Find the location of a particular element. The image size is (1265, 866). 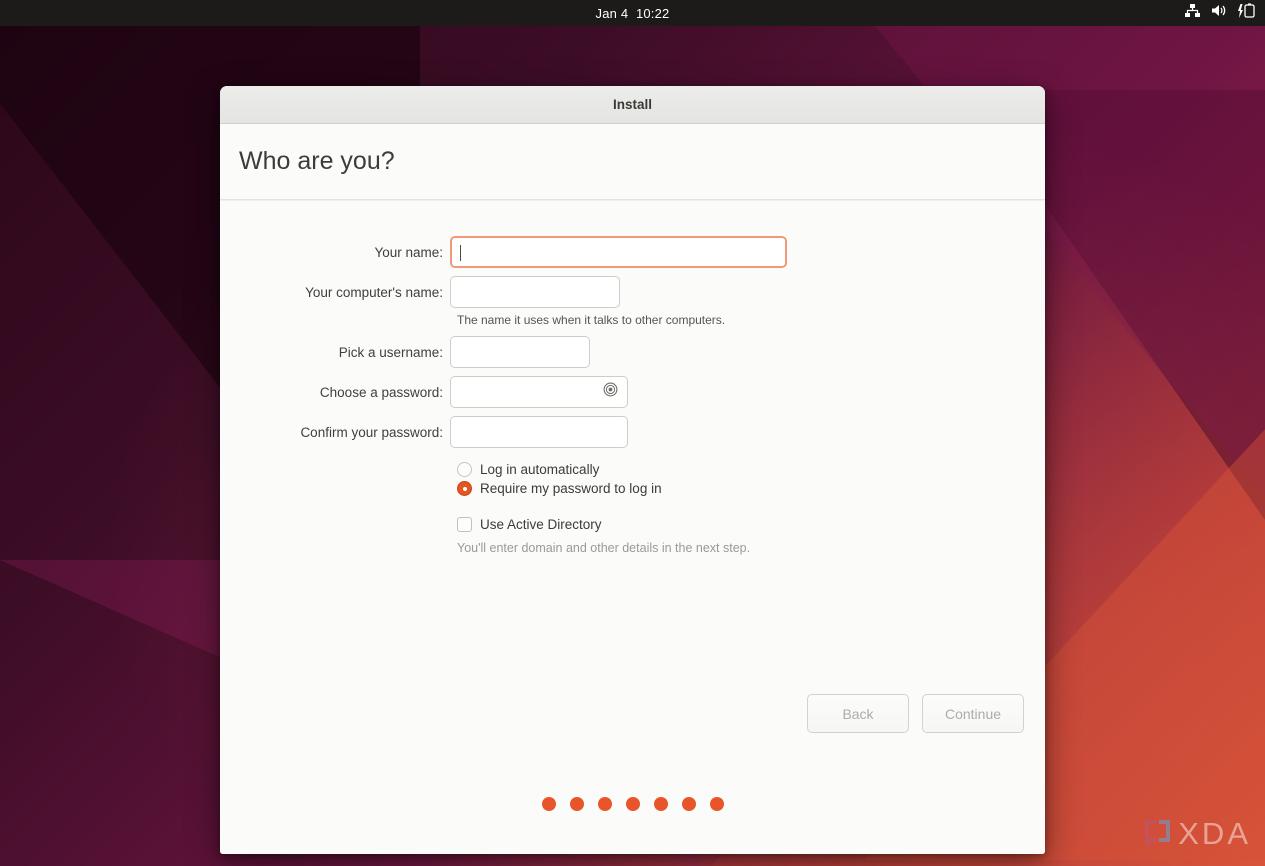

confirm-password-input is located at coordinates (539, 432).